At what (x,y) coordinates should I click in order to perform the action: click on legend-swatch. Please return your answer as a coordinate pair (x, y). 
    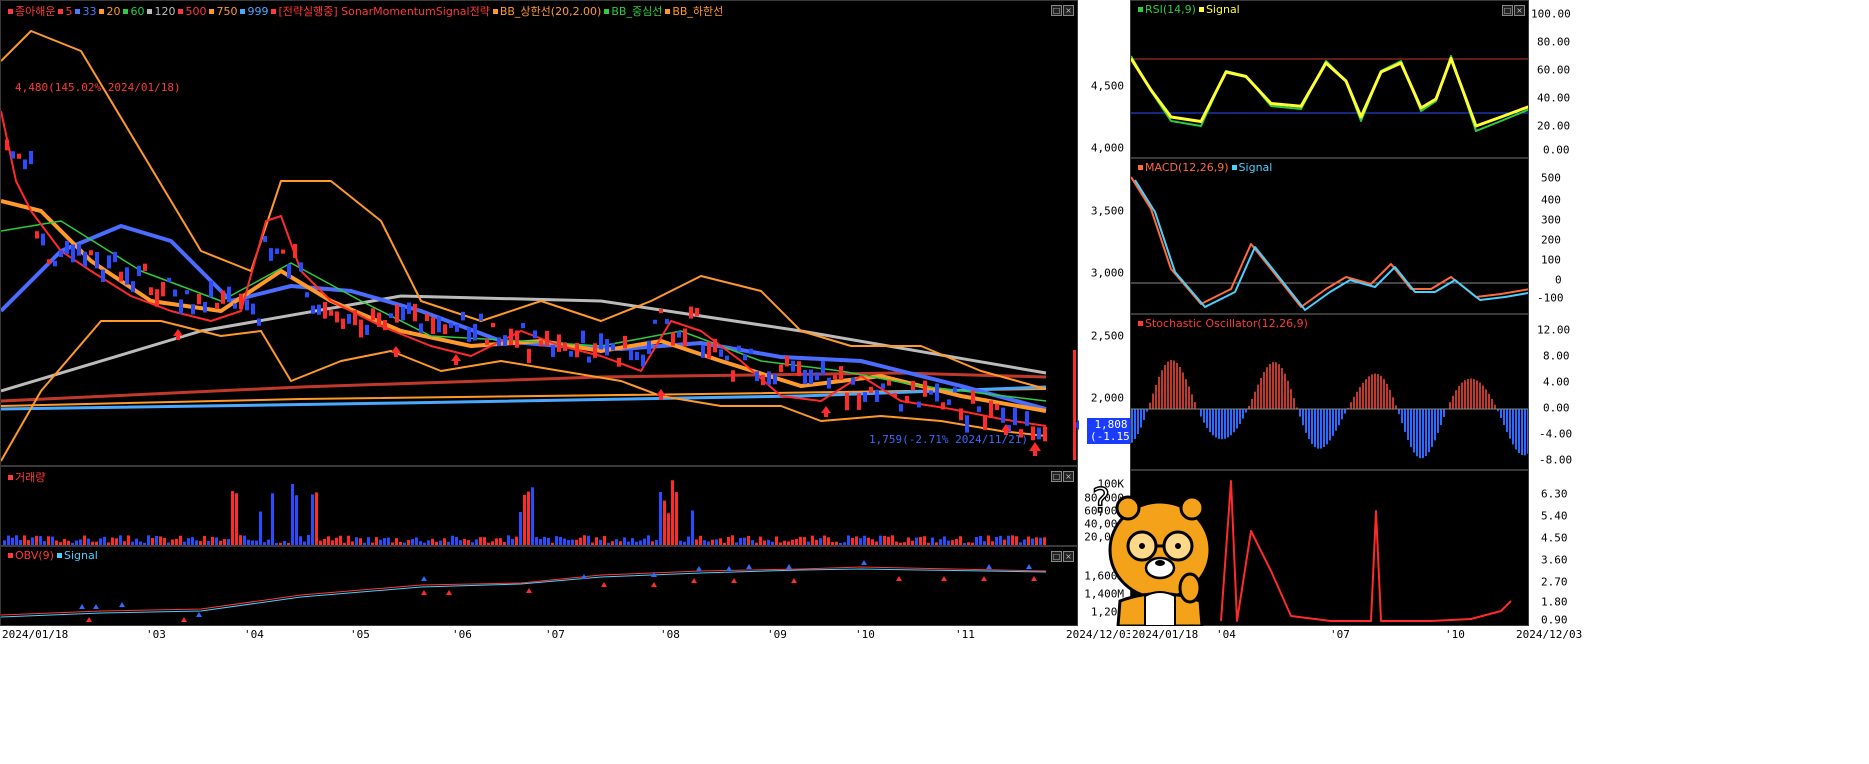
    Looking at the image, I should click on (1201, 9).